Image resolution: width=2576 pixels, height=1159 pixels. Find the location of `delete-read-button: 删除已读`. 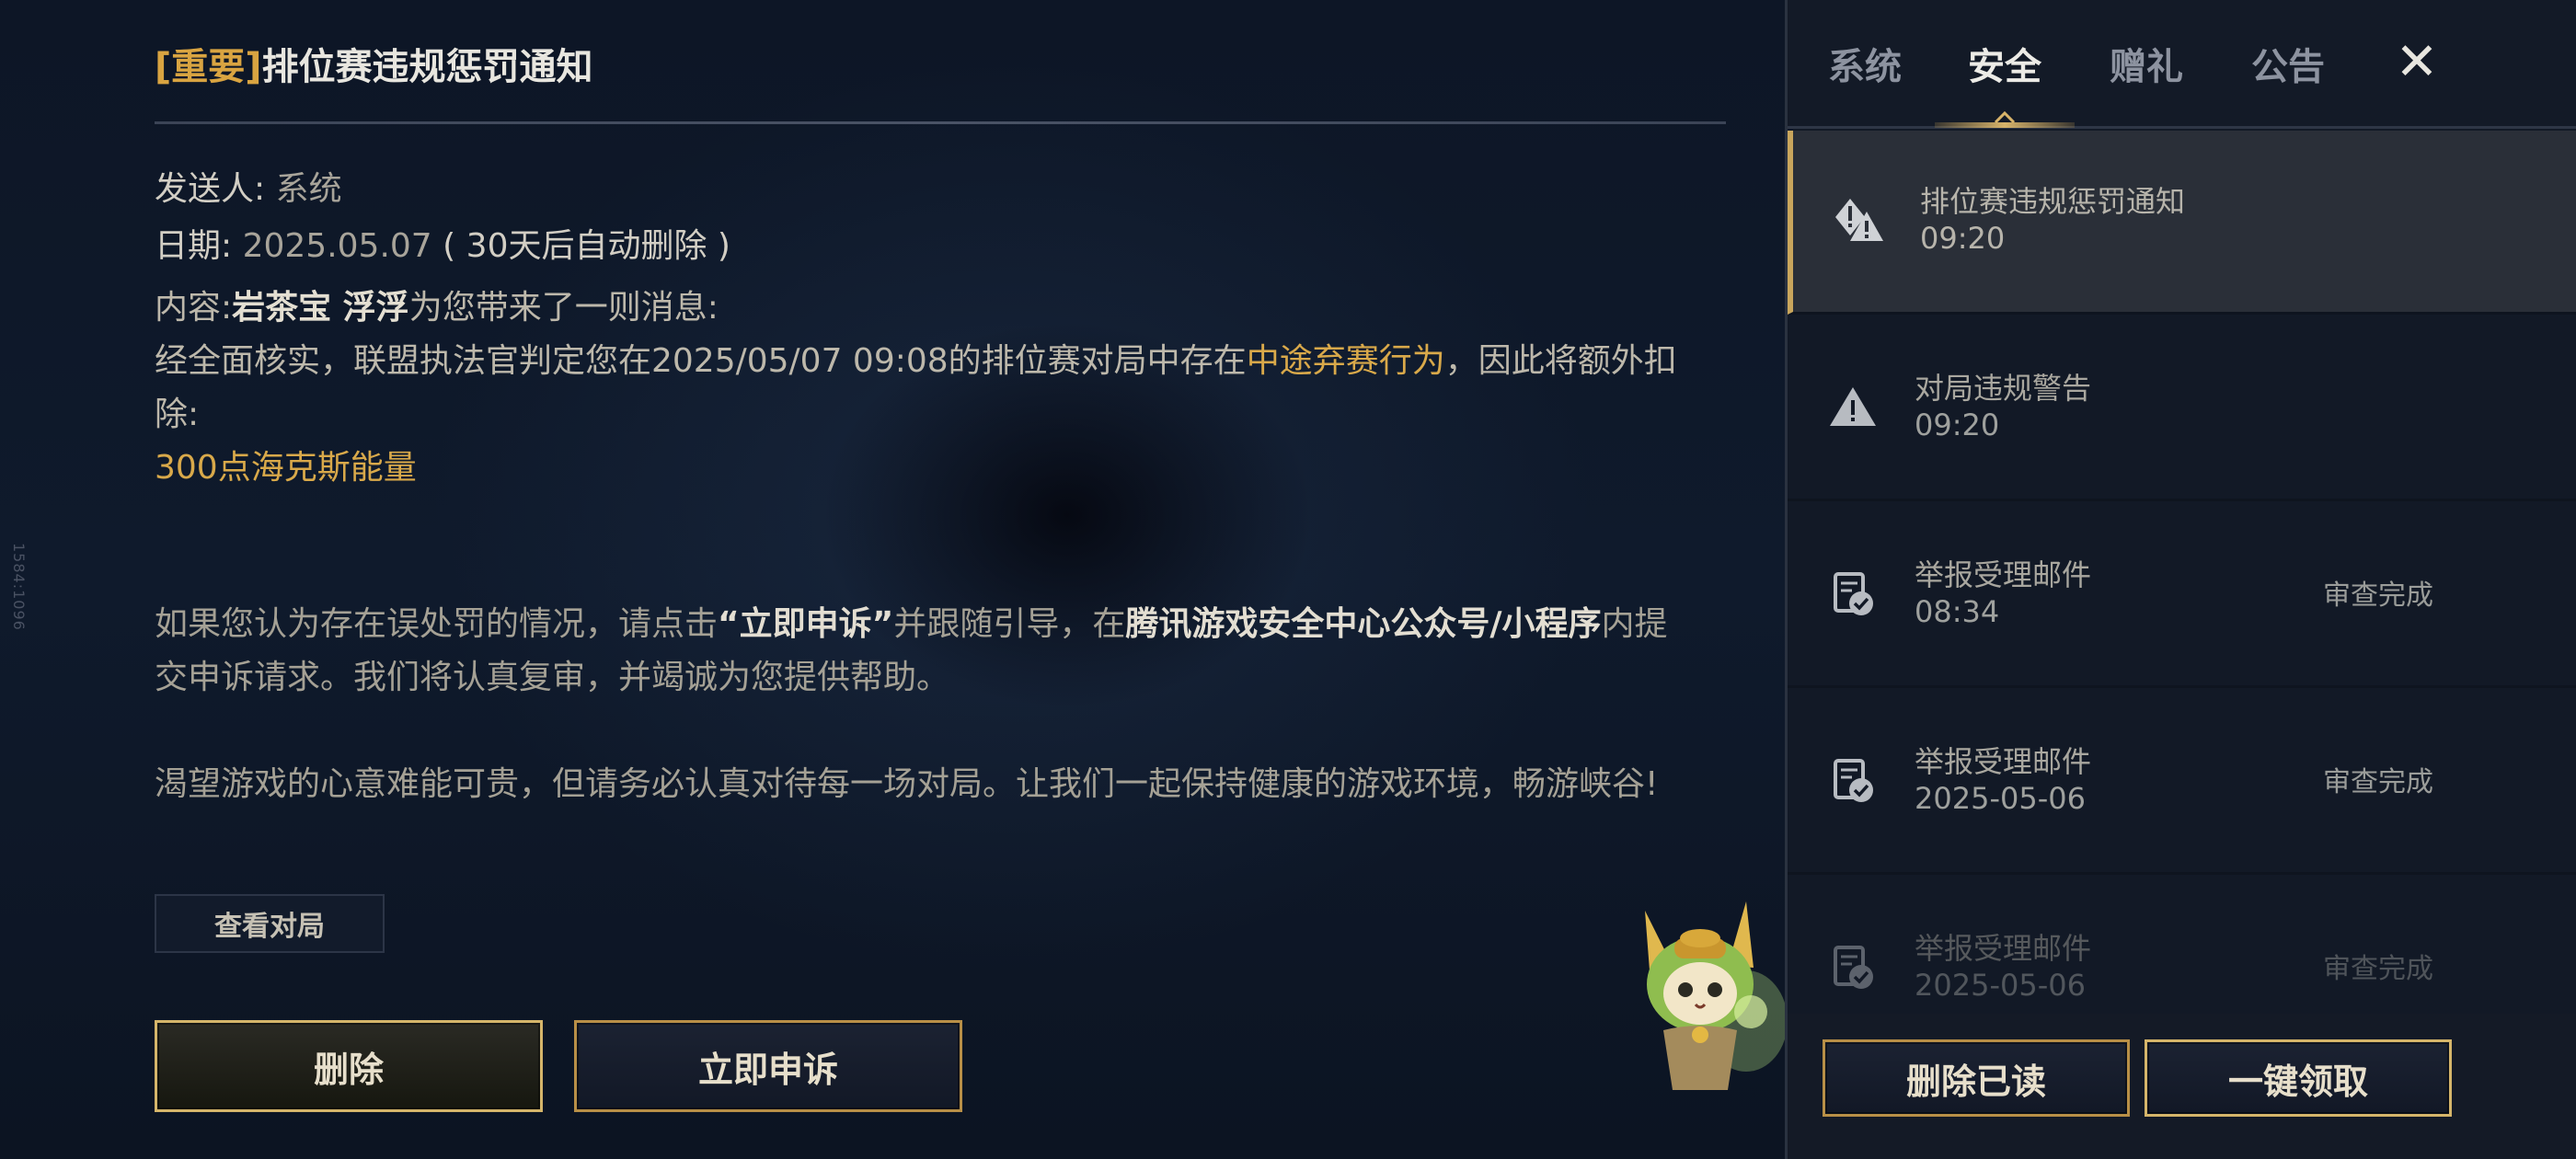

delete-read-button: 删除已读 is located at coordinates (1976, 1078).